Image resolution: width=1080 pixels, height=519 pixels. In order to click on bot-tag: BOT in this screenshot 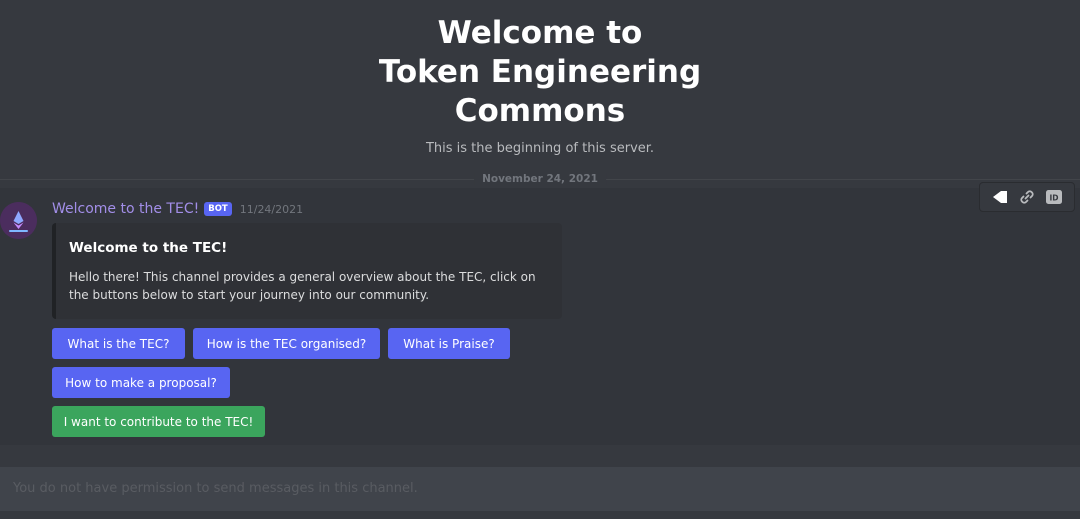, I will do `click(218, 209)`.